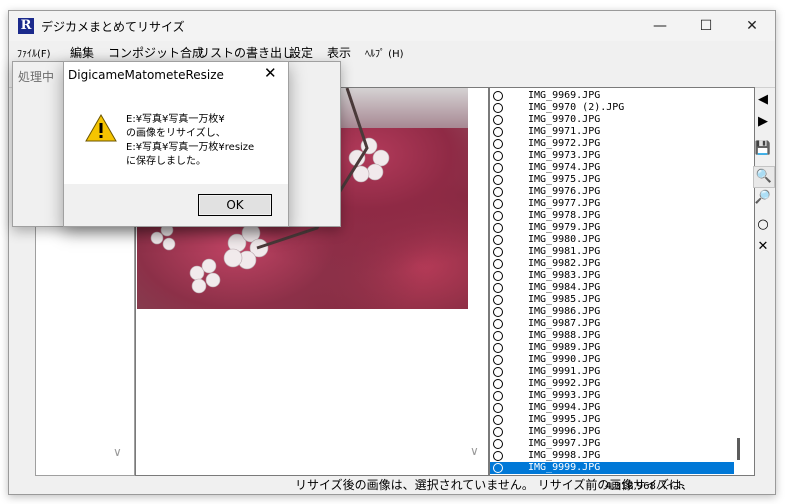 The image size is (785, 504). I want to click on file-list-item: IMG_9998.JPG, so click(612, 456).